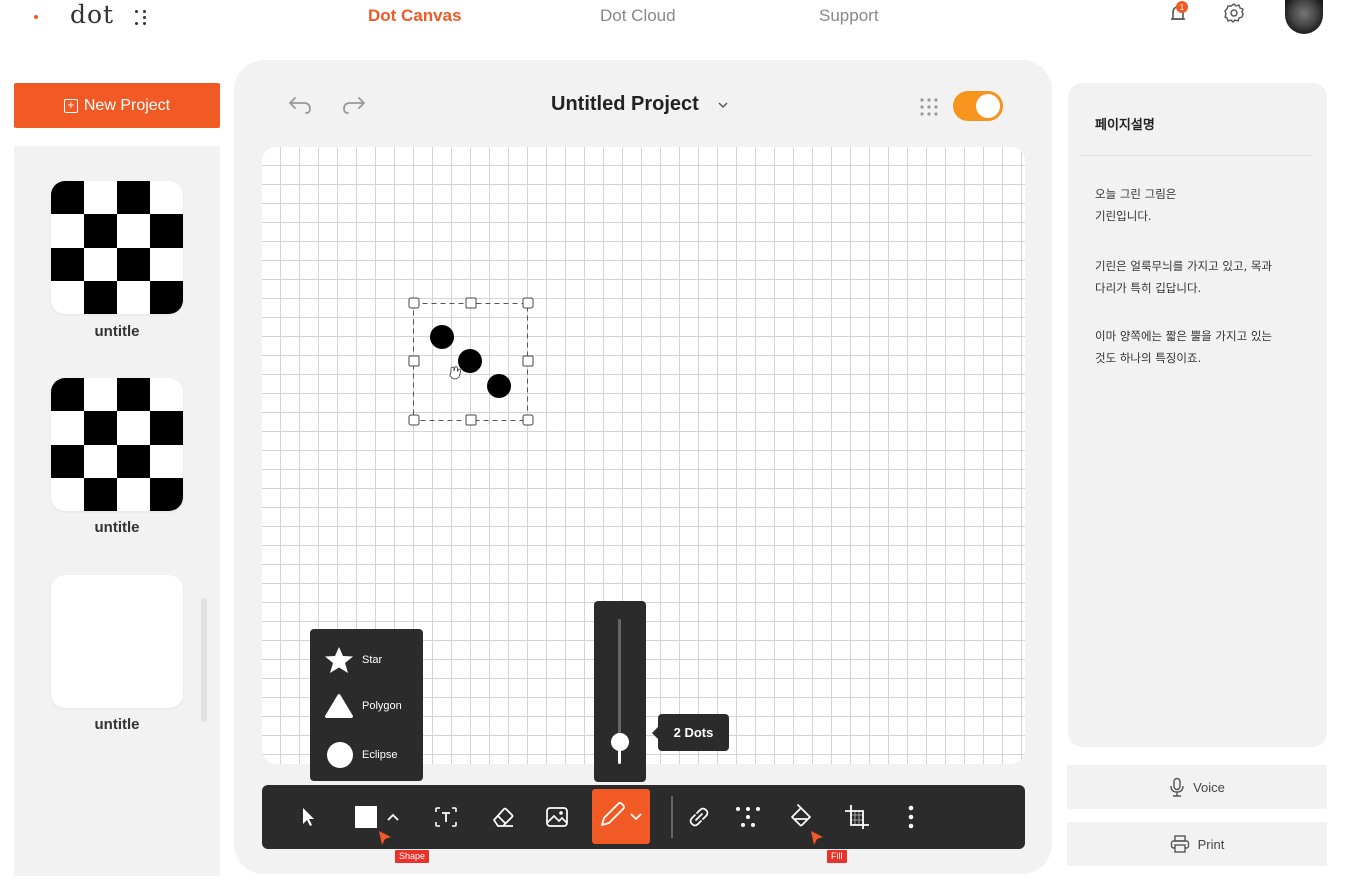 The image size is (1348, 882). What do you see at coordinates (360, 755) in the screenshot?
I see `shape-option-eclipse: Eclipse` at bounding box center [360, 755].